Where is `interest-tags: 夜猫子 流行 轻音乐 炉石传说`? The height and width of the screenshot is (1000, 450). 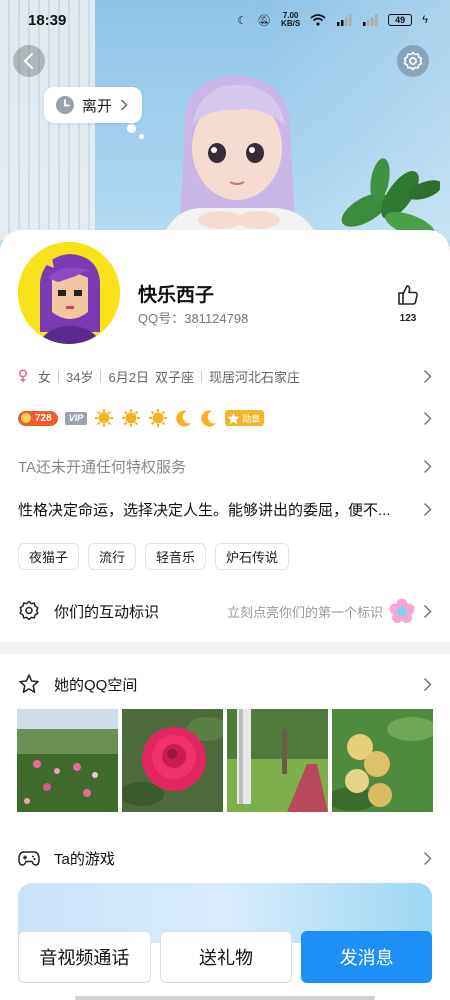
interest-tags: 夜猫子 流行 轻音乐 炉石传说 is located at coordinates (225, 556).